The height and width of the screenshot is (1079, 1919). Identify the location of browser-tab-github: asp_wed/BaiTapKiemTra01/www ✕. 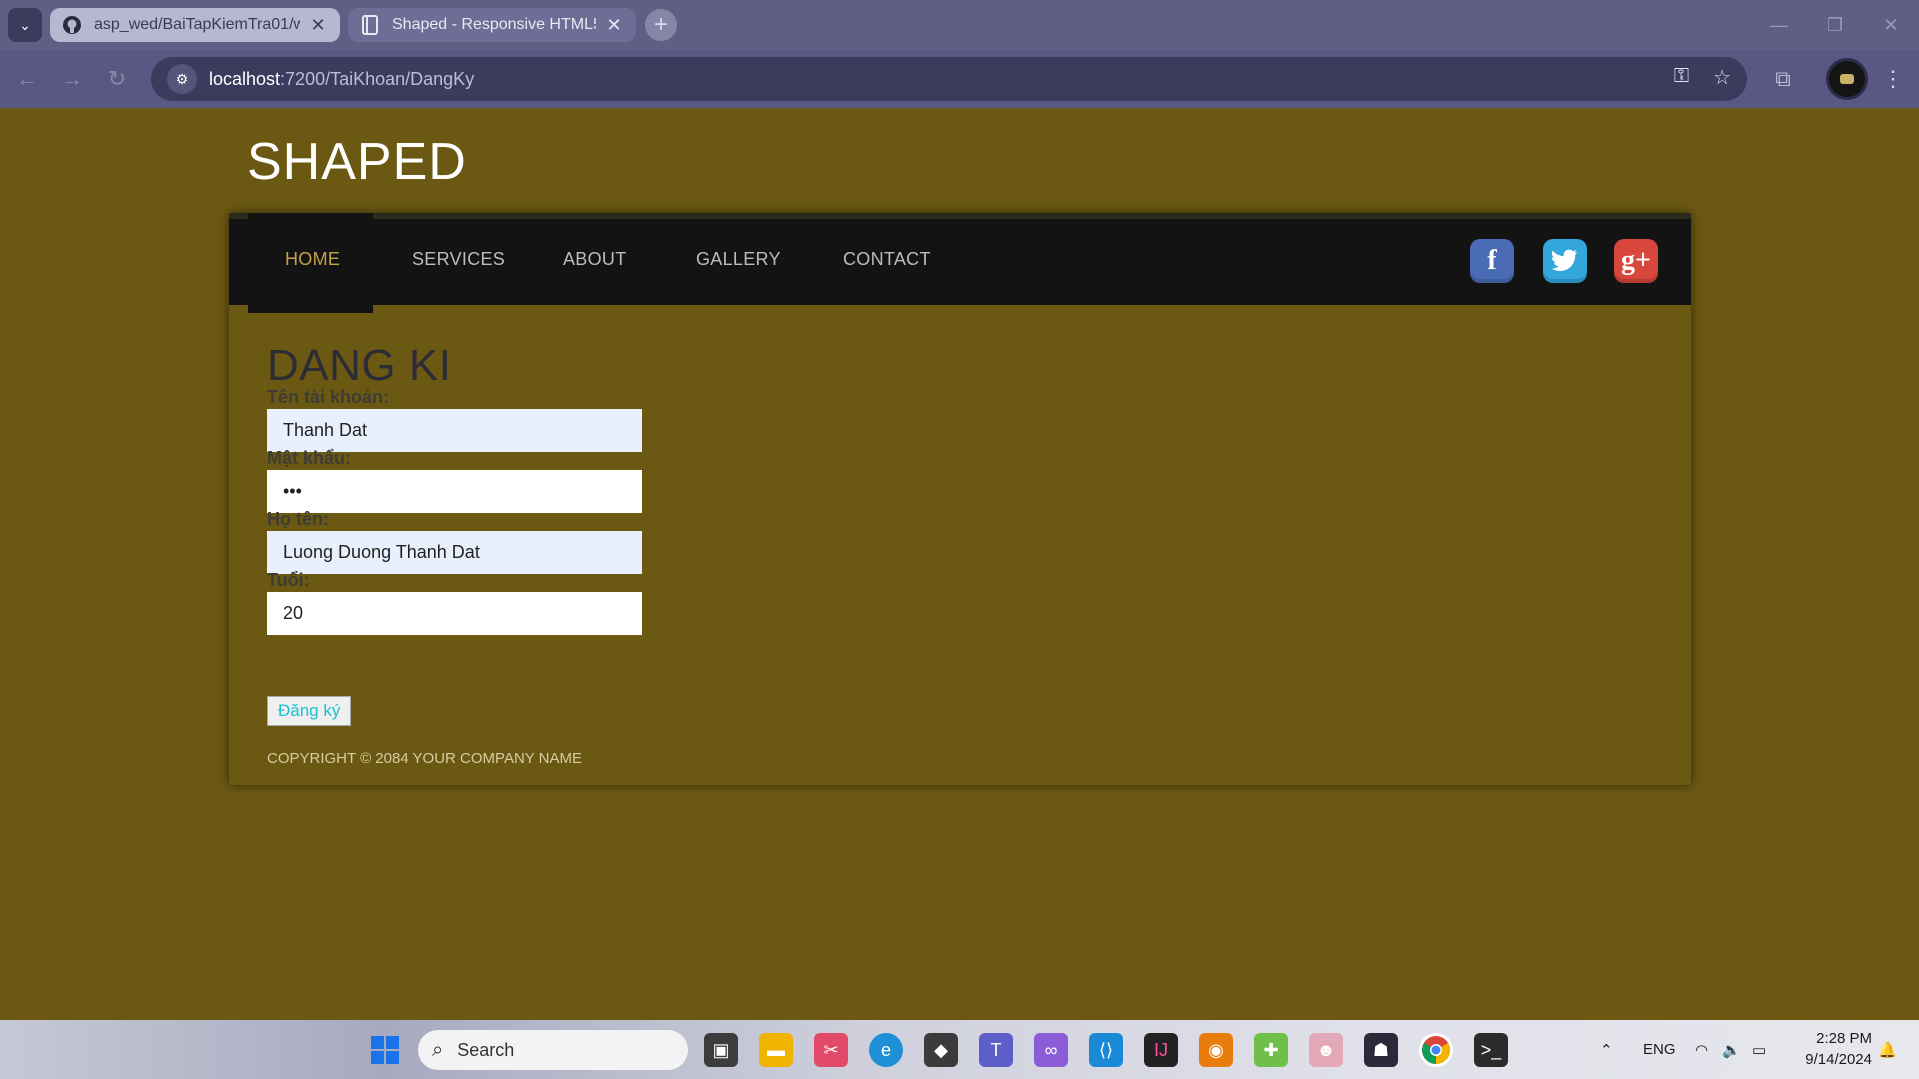
(195, 25).